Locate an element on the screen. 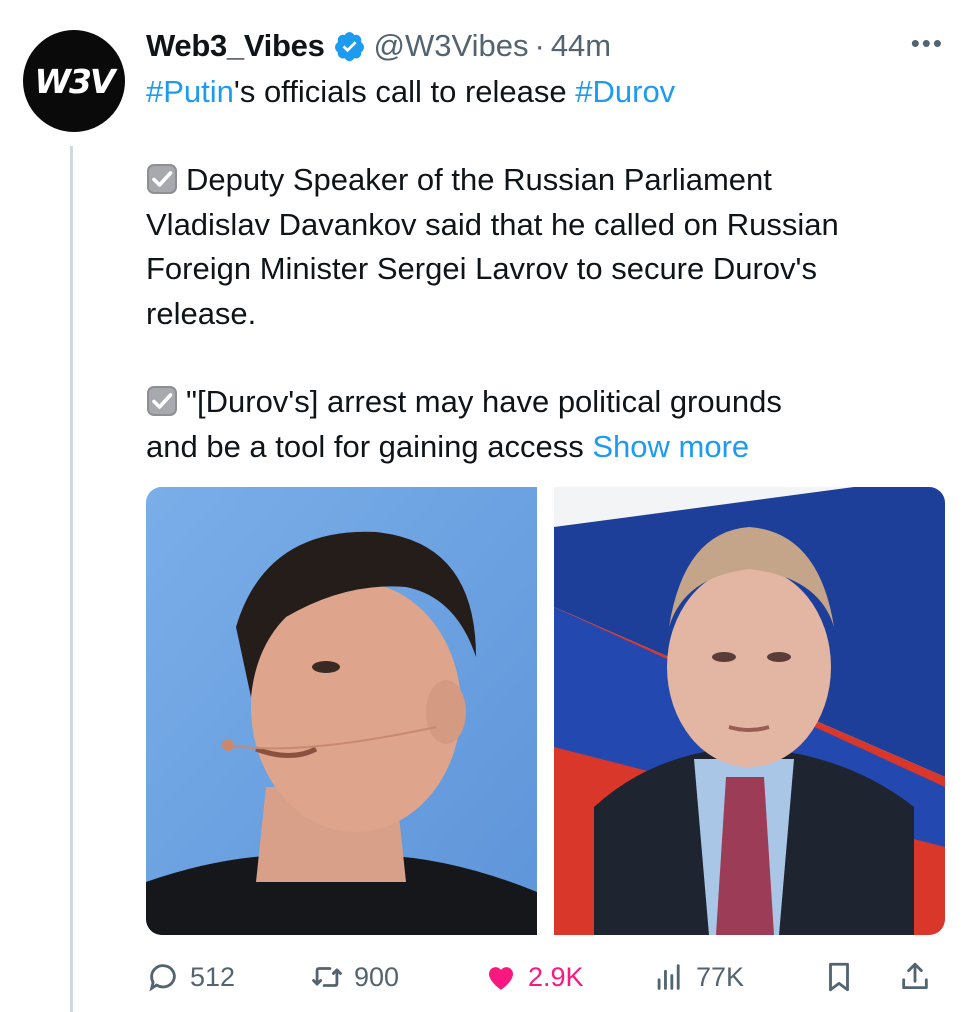 The height and width of the screenshot is (1012, 968). heart-filled-icon is located at coordinates (501, 978).